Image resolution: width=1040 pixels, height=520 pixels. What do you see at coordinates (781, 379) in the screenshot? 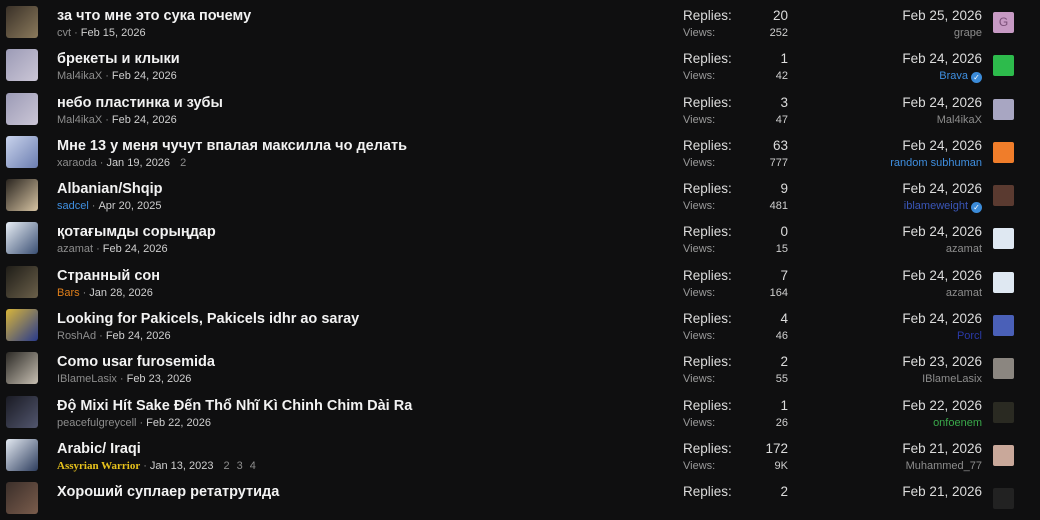
I see `views-count: 55` at bounding box center [781, 379].